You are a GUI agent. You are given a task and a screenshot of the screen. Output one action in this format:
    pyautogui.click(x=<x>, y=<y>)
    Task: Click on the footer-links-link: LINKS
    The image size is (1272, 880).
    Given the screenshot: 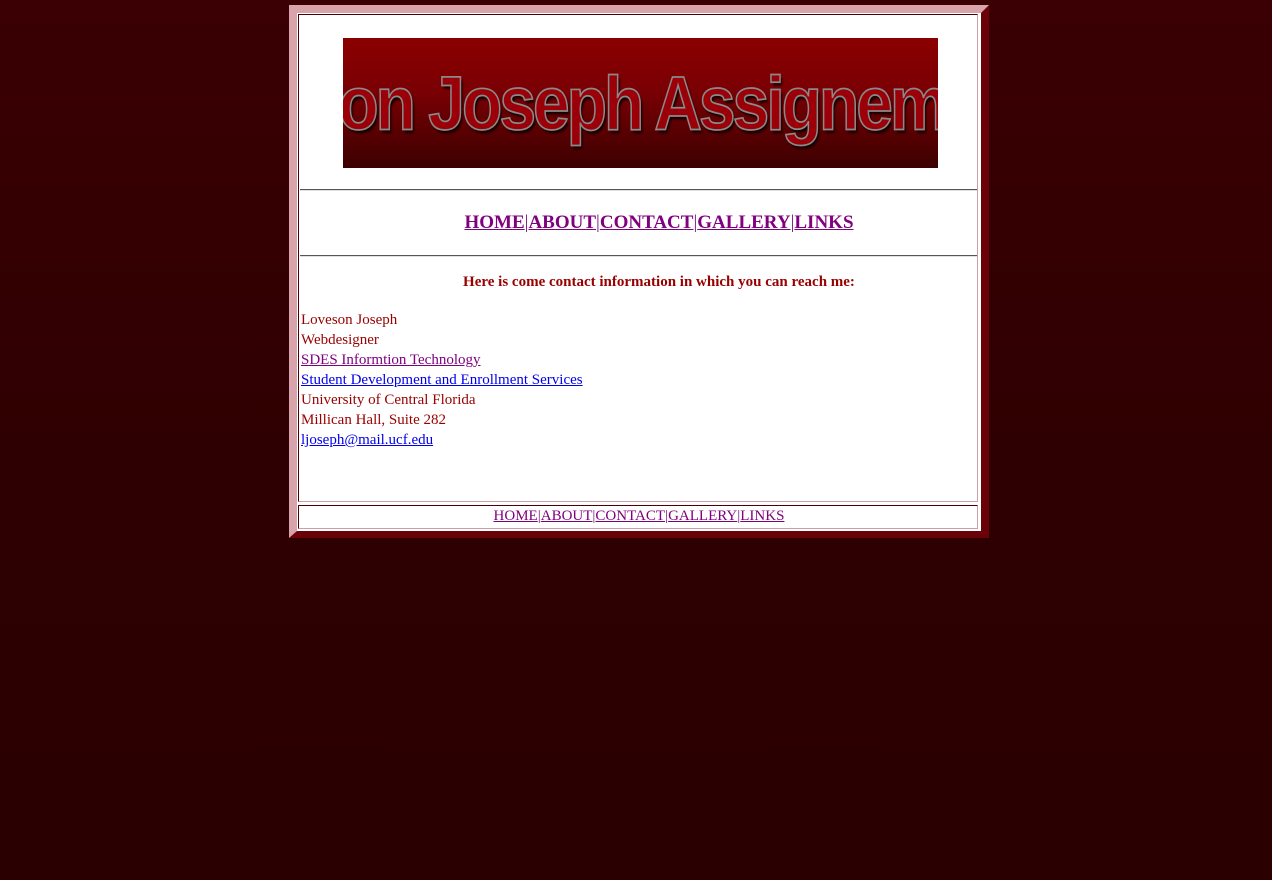 What is the action you would take?
    pyautogui.click(x=762, y=516)
    